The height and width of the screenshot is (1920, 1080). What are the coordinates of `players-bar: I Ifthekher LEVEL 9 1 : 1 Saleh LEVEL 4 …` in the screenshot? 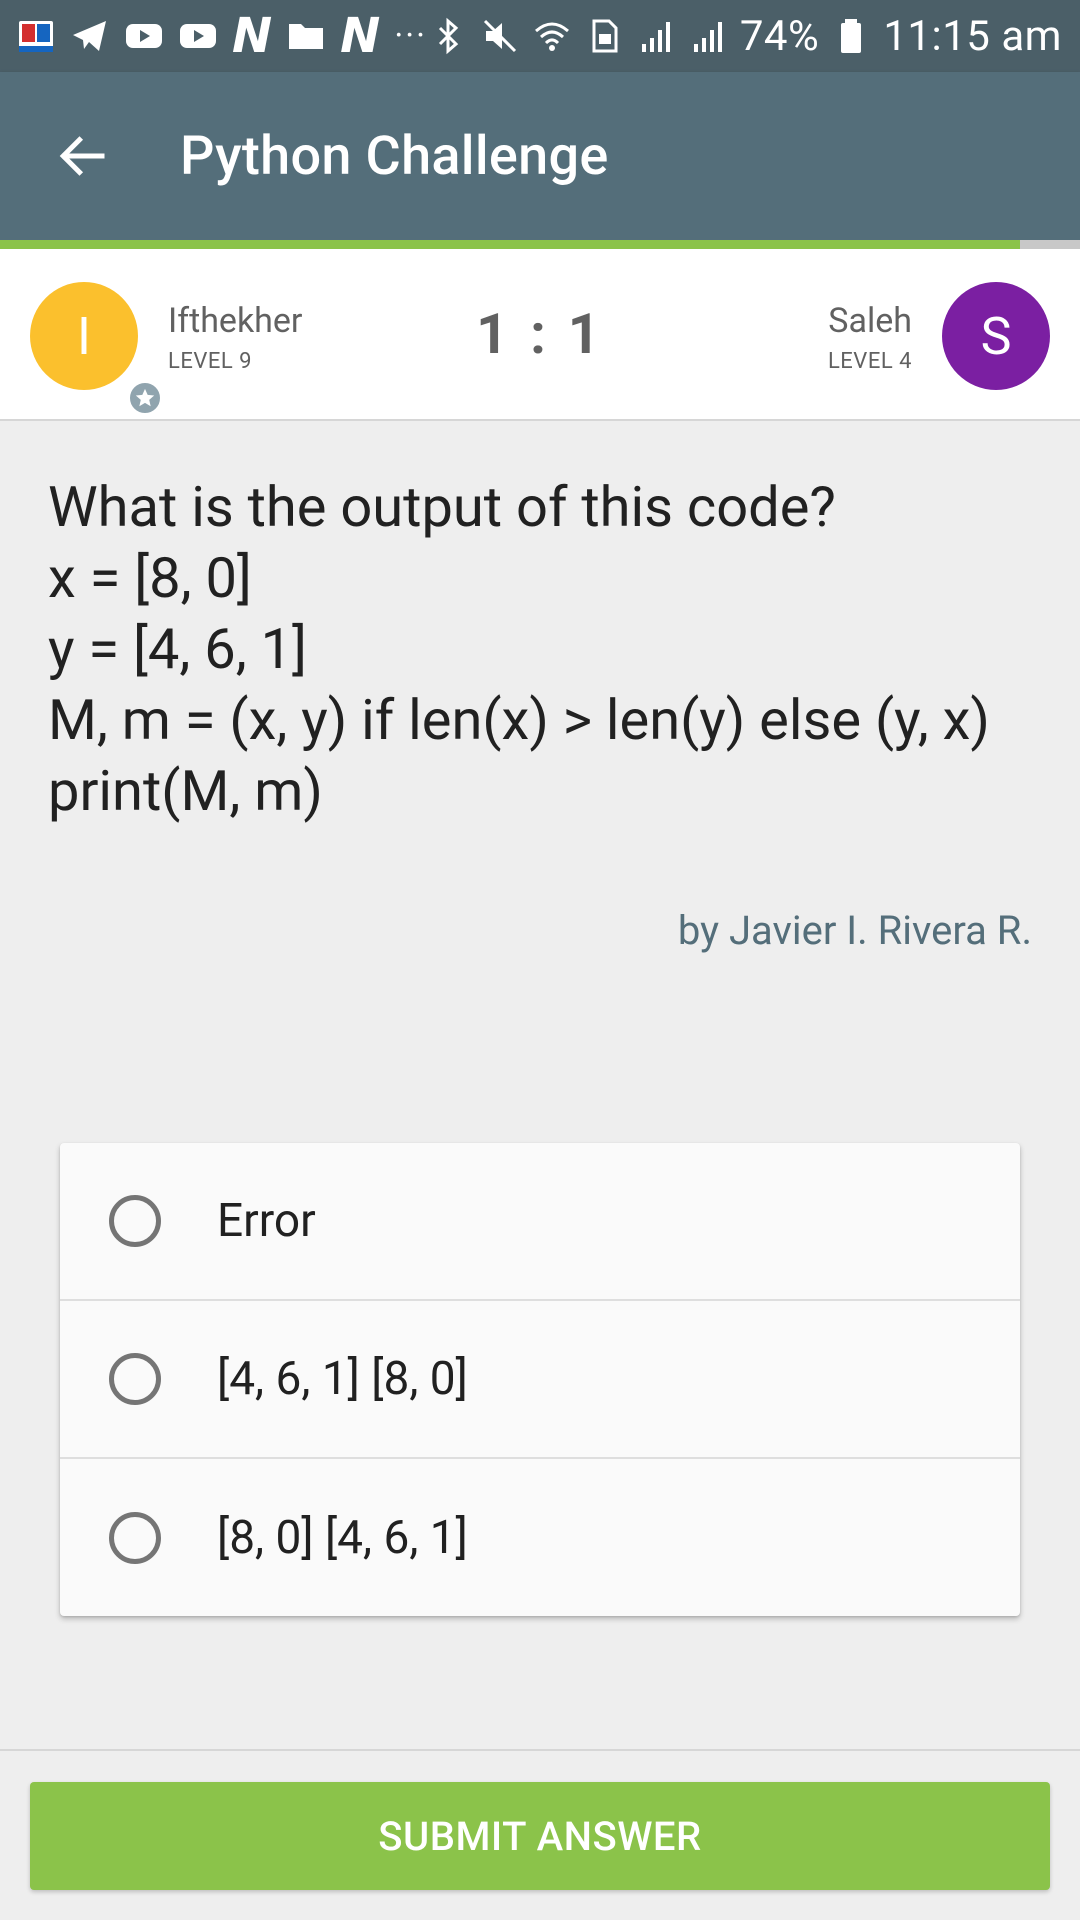 It's located at (540, 335).